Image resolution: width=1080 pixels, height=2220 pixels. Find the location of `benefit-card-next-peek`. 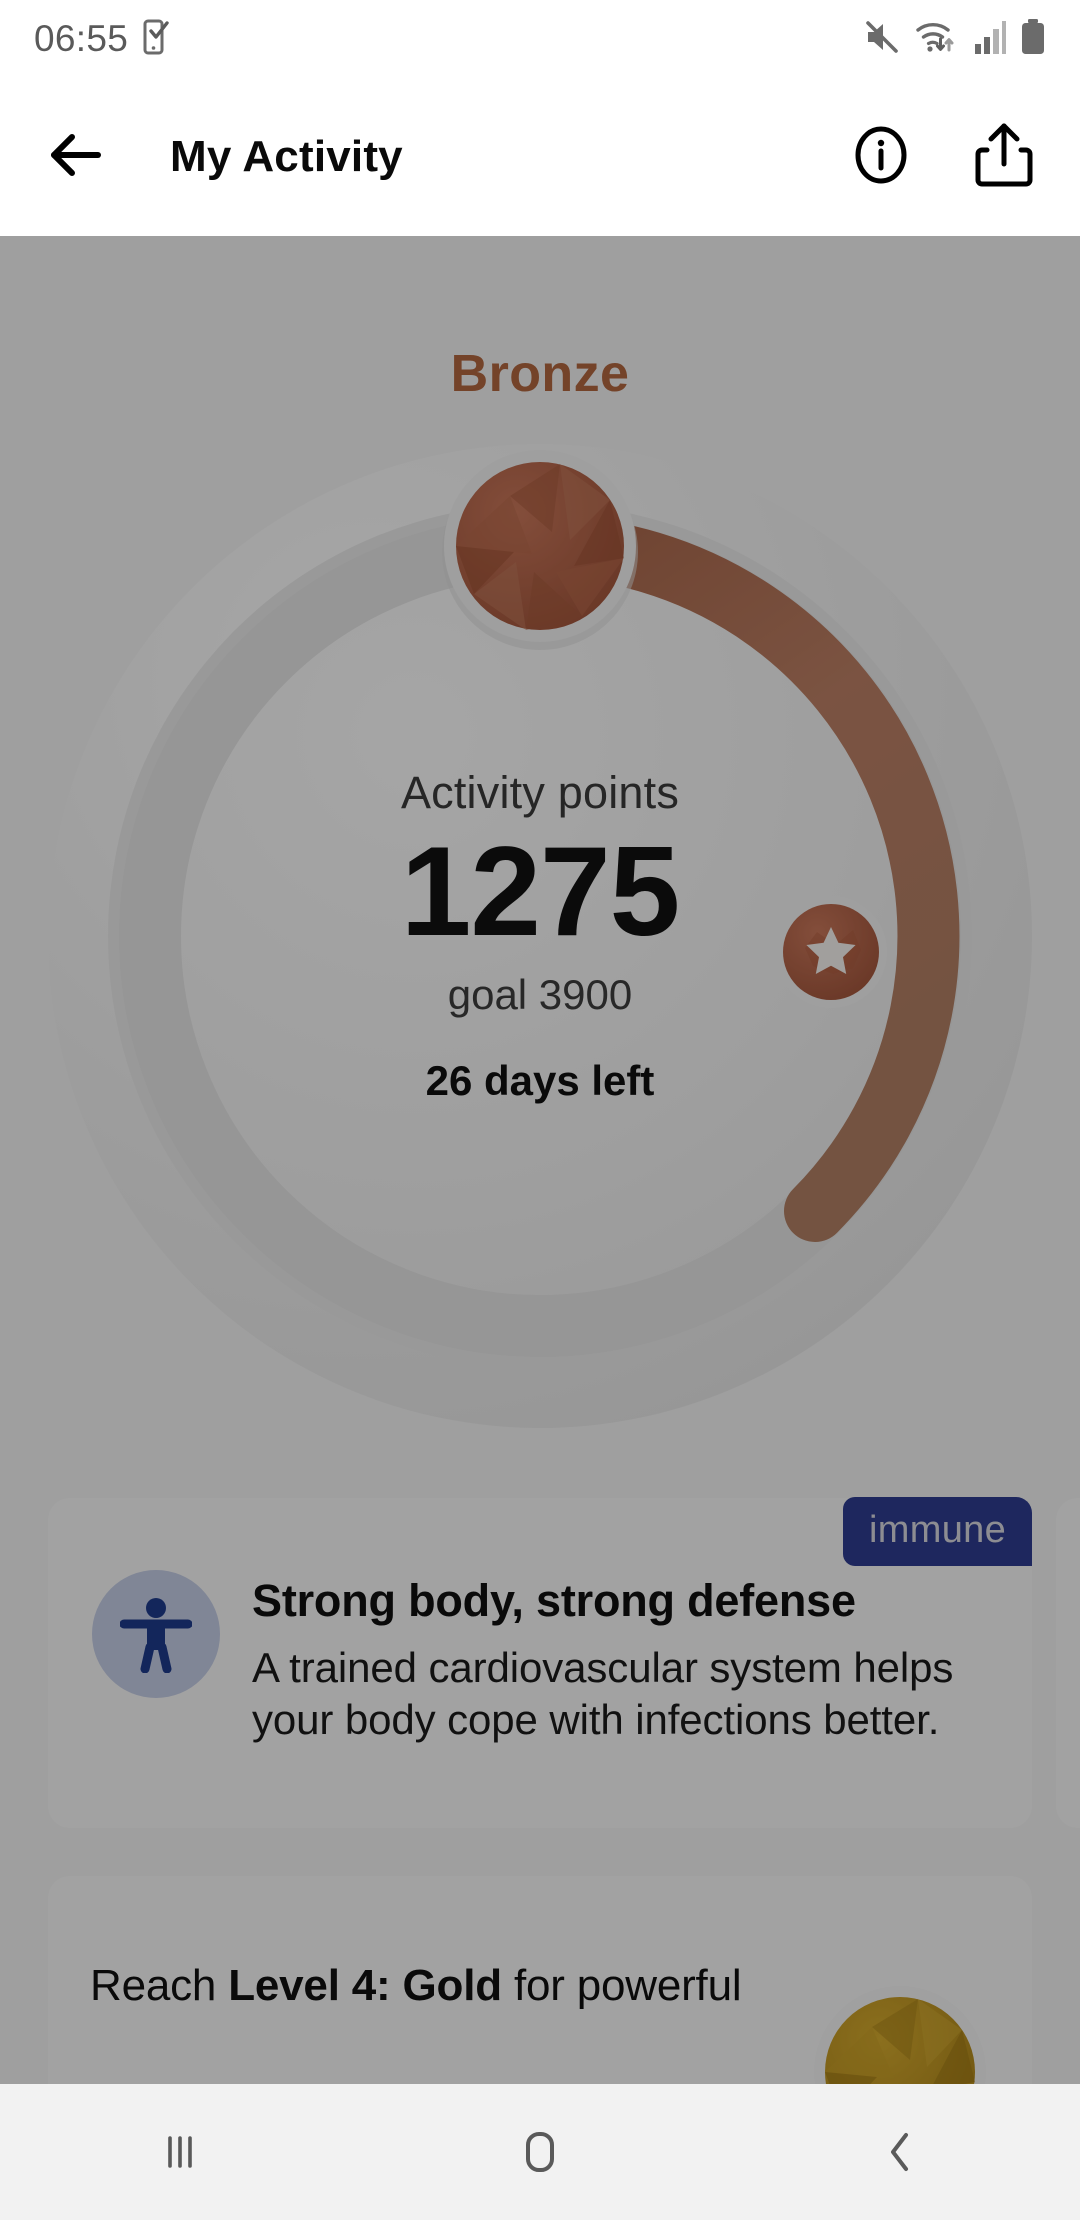

benefit-card-next-peek is located at coordinates (1068, 1663).